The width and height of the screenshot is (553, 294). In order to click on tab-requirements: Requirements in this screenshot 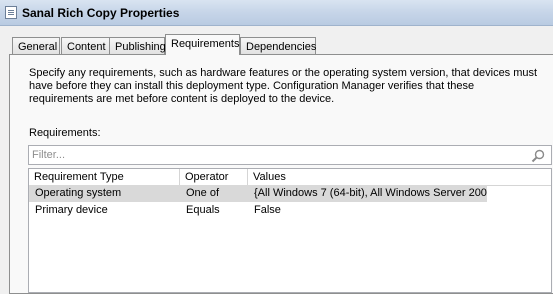, I will do `click(202, 44)`.